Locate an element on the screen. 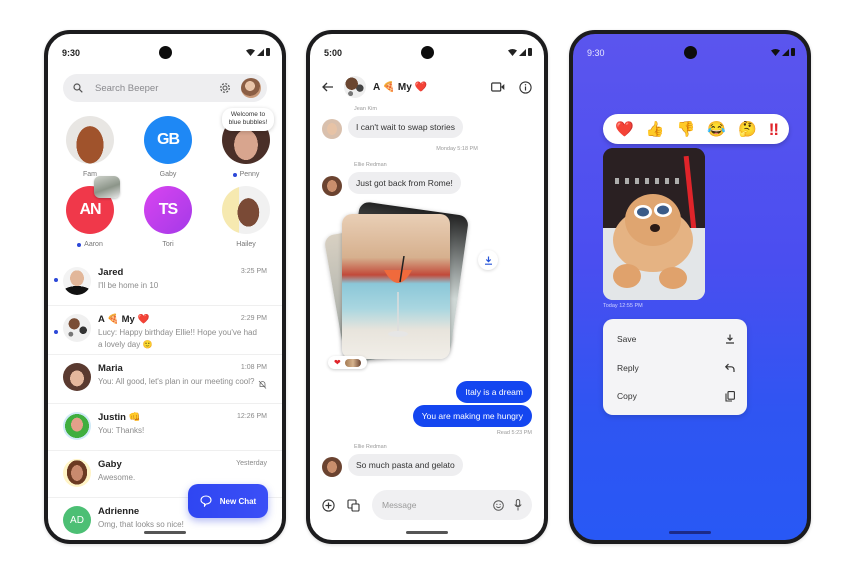  chat-name: A 🍕 My ❤️ is located at coordinates (124, 319).